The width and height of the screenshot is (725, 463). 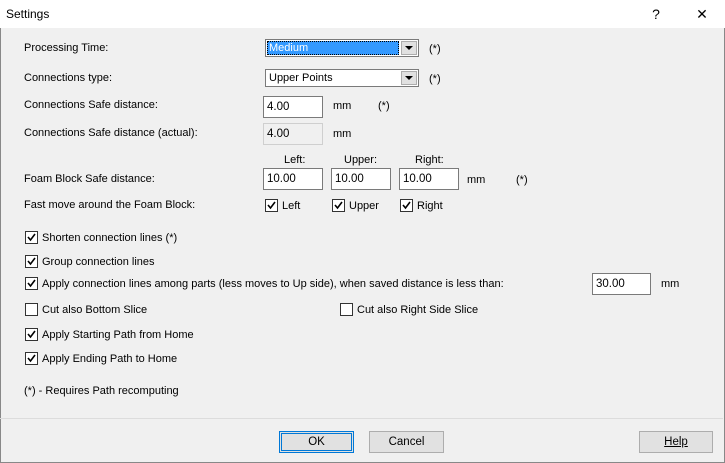 I want to click on help-icon: ?, so click(x=656, y=14).